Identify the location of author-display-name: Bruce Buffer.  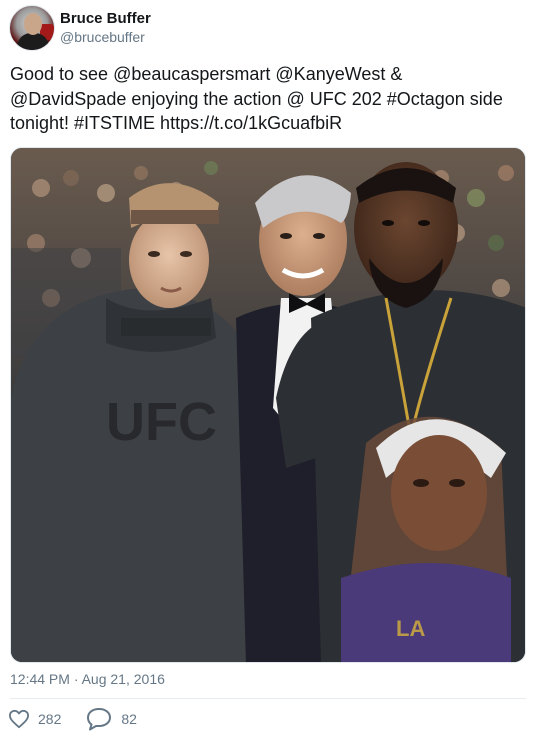
(105, 18).